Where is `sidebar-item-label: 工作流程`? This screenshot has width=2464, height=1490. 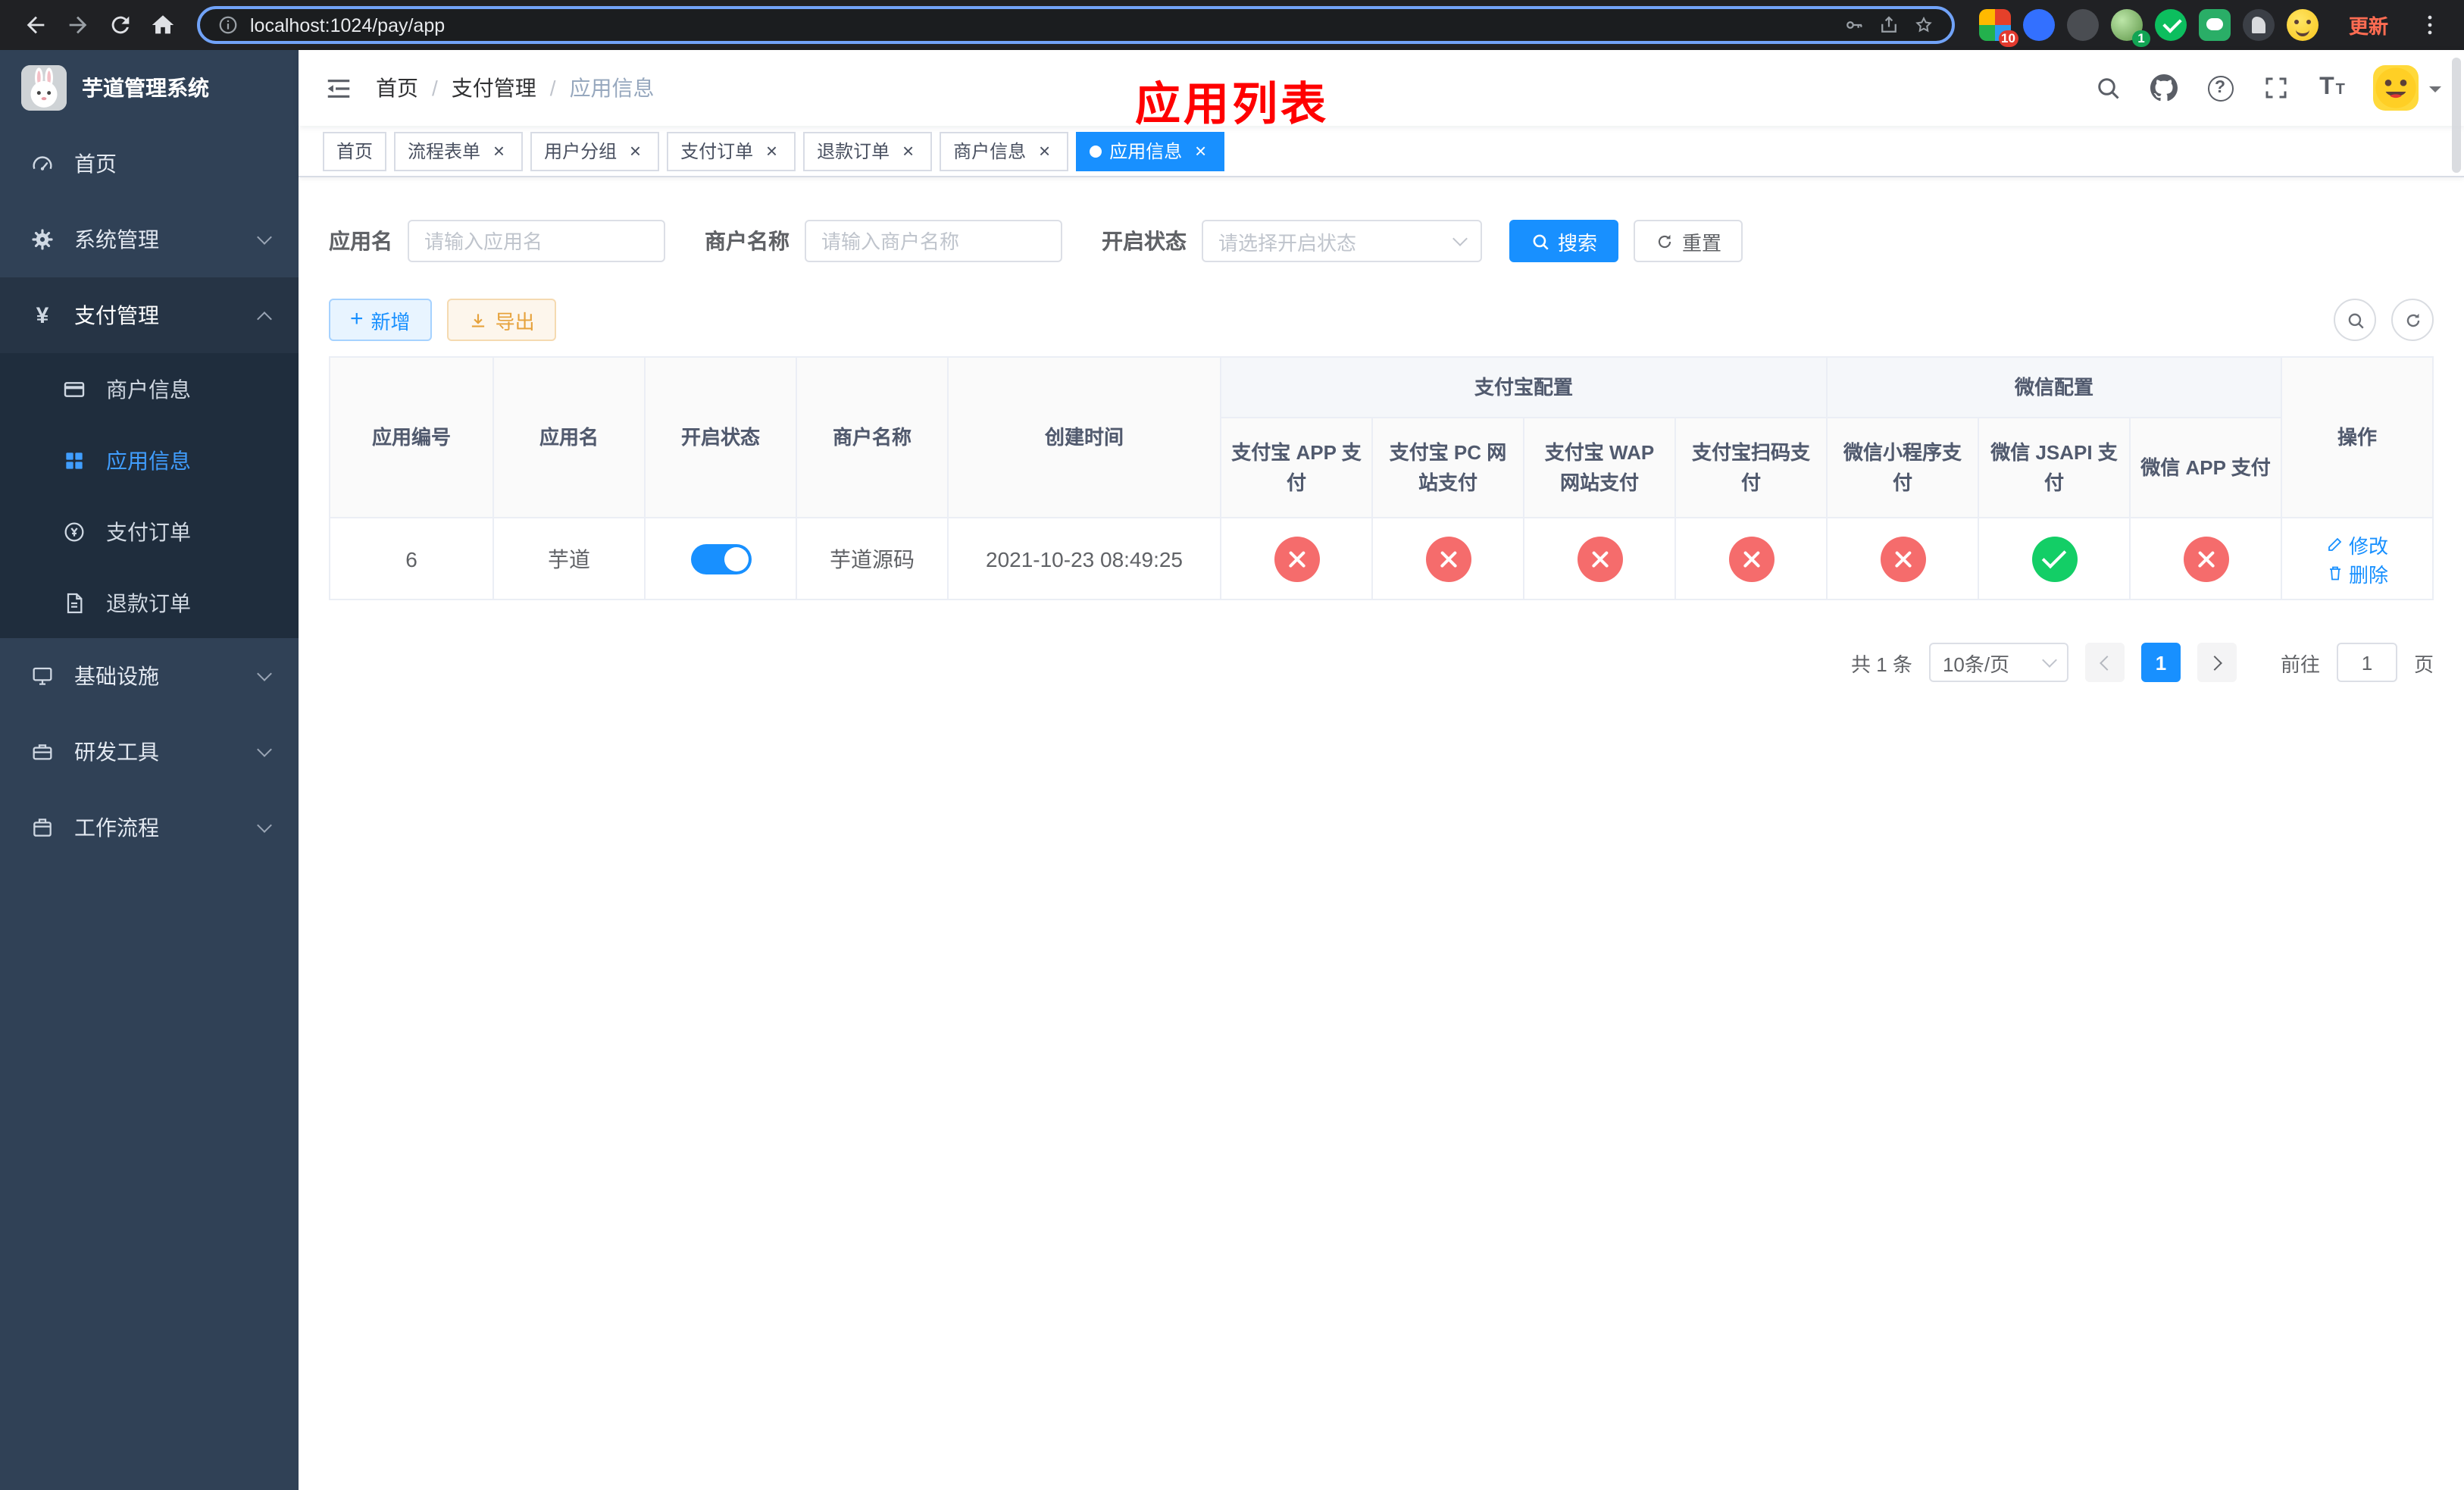 sidebar-item-label: 工作流程 is located at coordinates (116, 827).